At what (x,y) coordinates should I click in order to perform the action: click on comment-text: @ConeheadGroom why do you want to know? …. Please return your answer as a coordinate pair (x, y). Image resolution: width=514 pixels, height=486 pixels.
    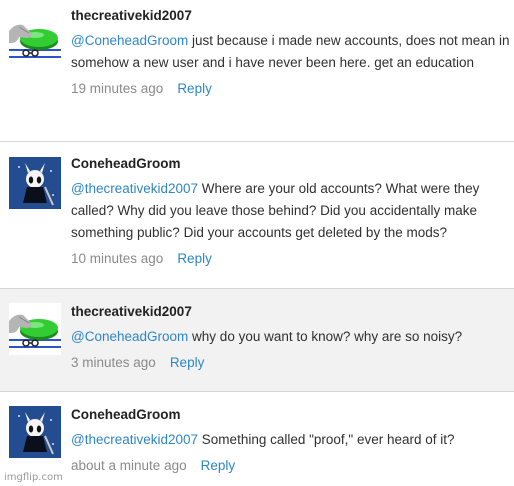
    Looking at the image, I should click on (290, 337).